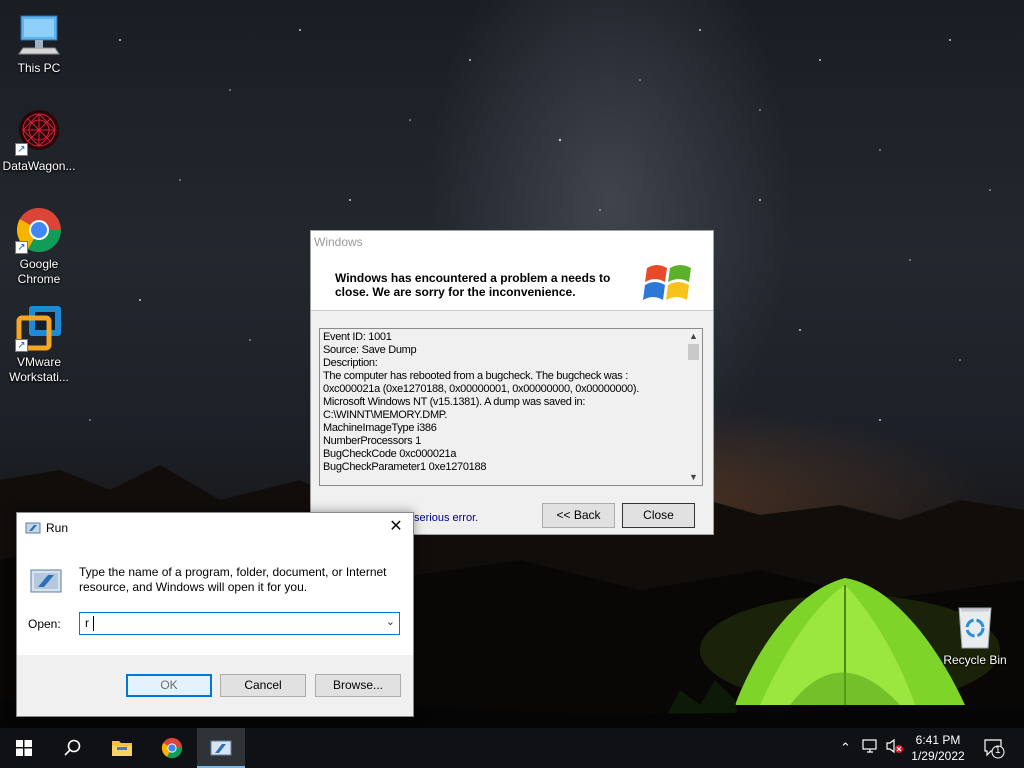  Describe the element at coordinates (370, 350) in the screenshot. I see `error-line: Source: Save Dump` at that location.